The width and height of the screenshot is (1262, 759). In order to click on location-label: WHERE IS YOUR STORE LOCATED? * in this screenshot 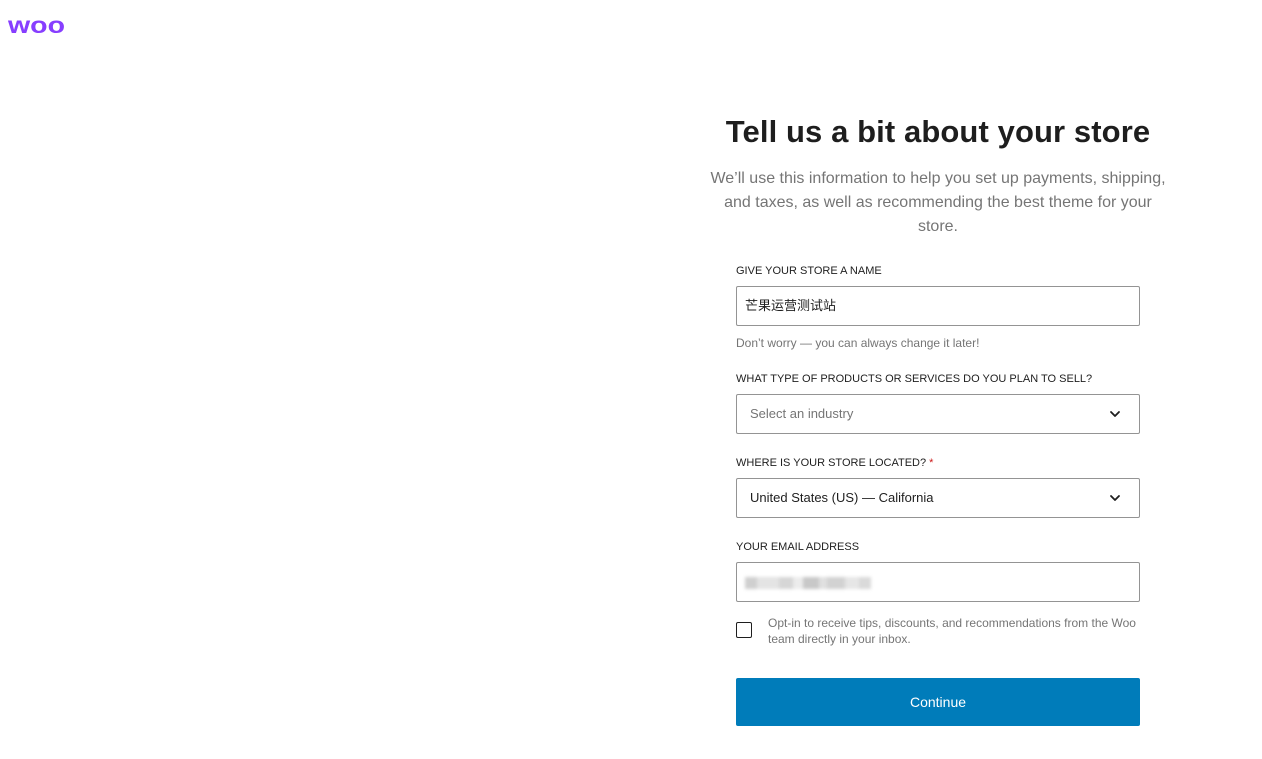, I will do `click(834, 463)`.